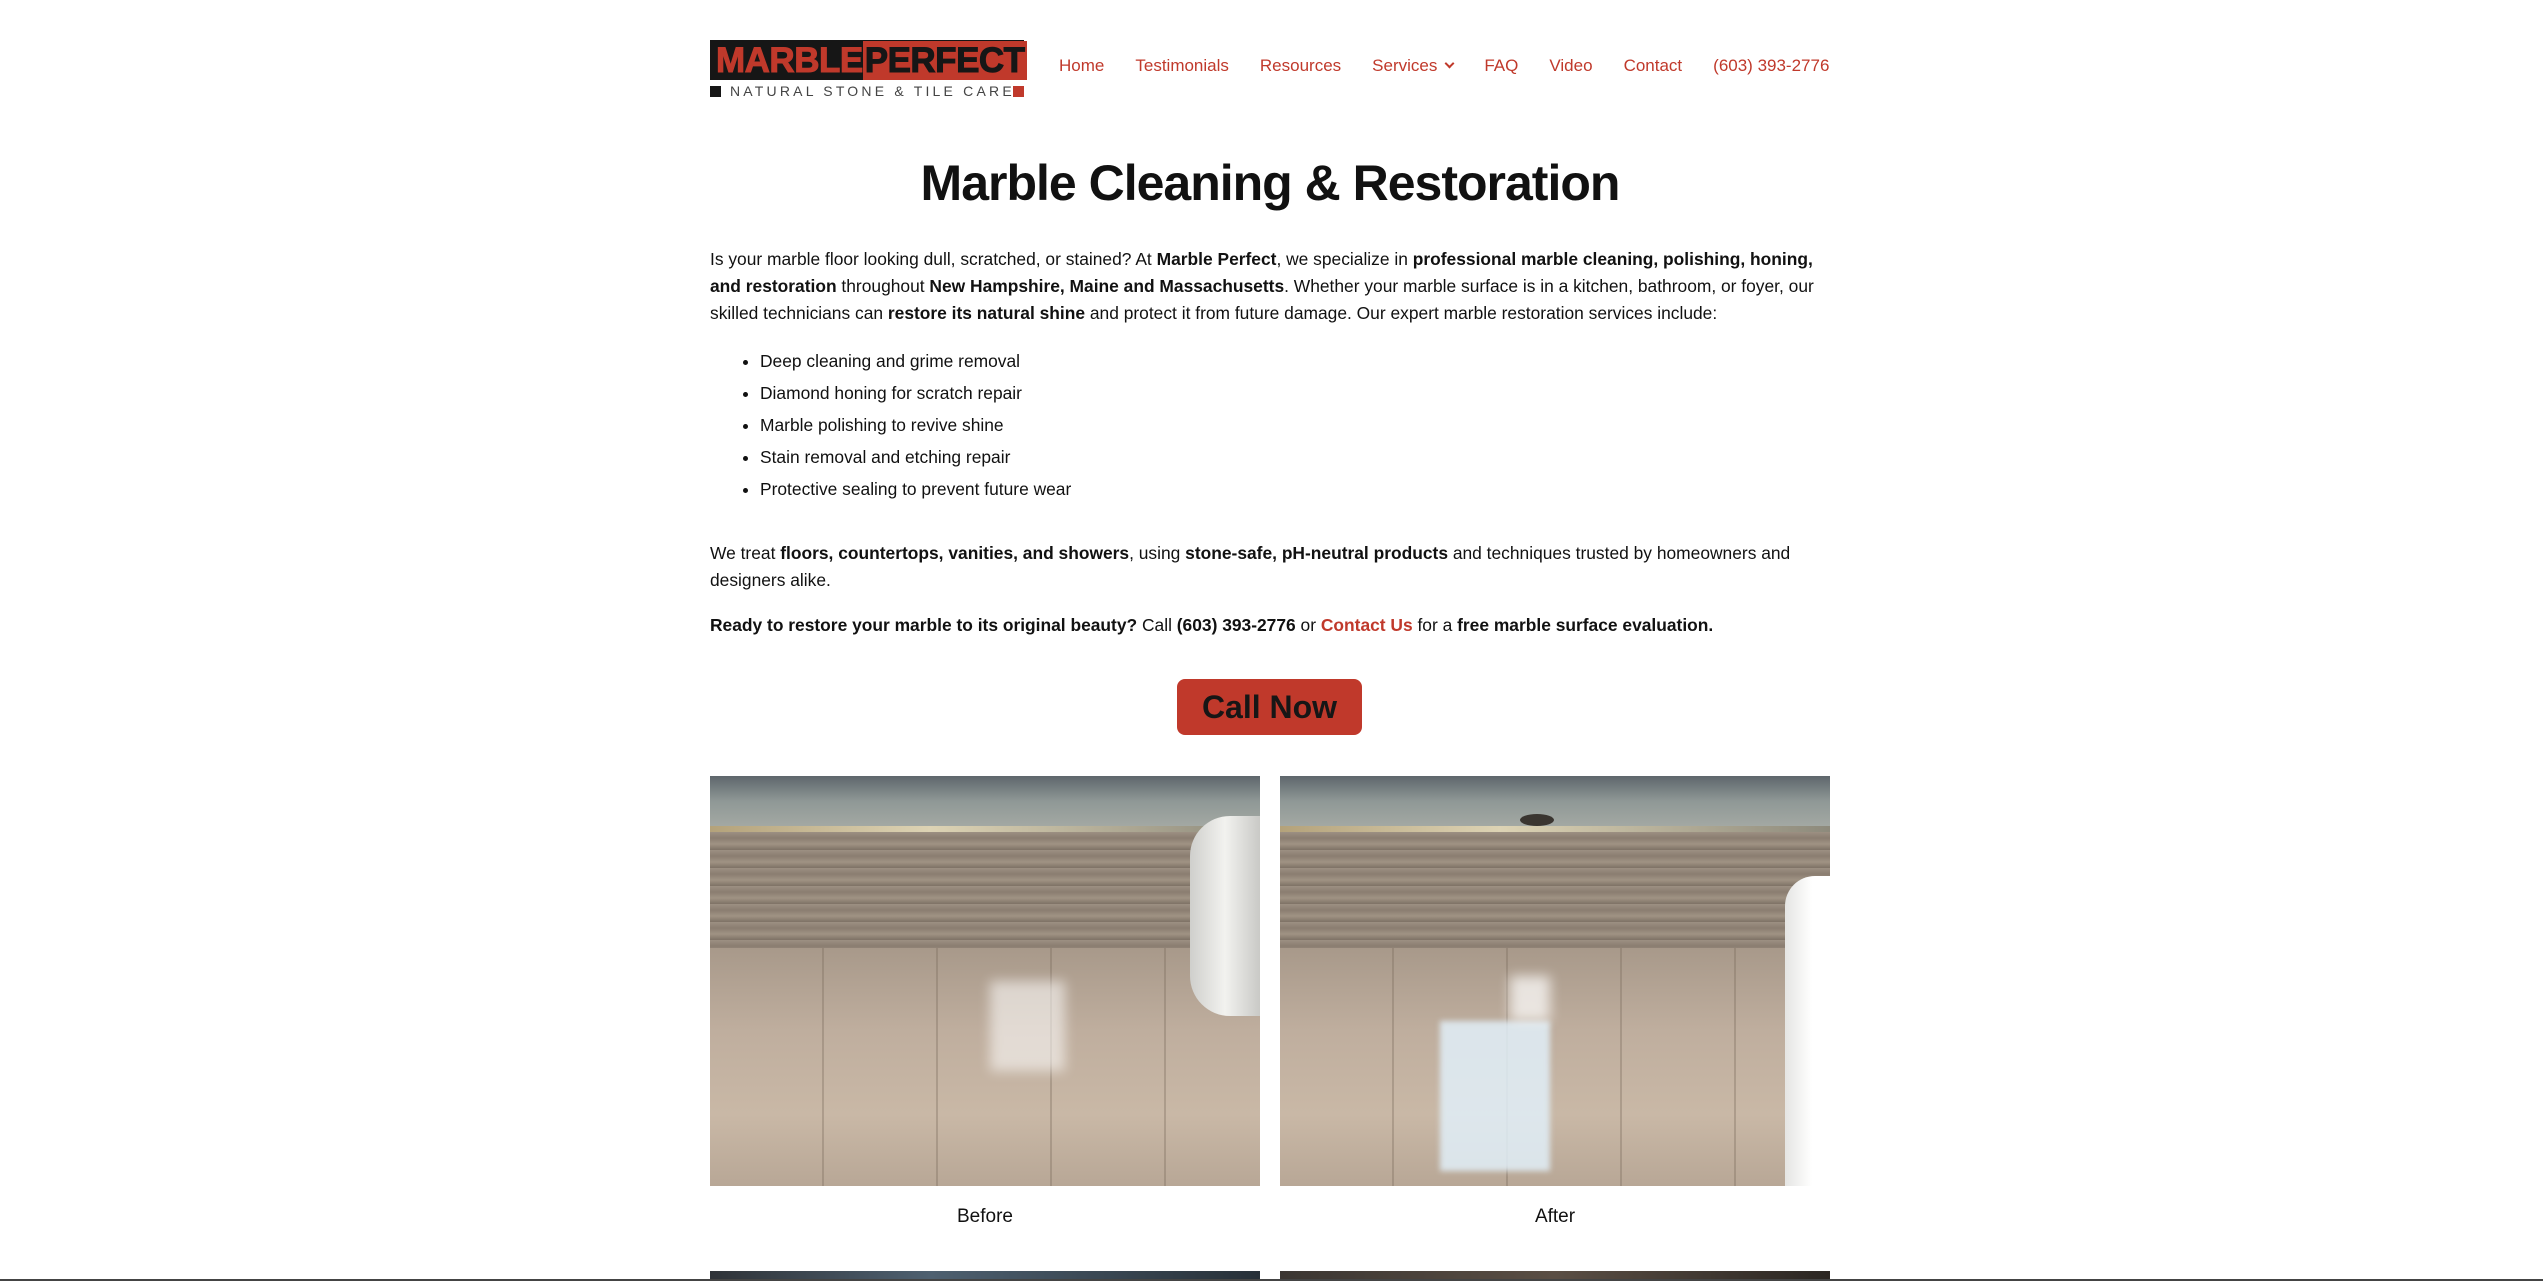 This screenshot has width=2543, height=1281. Describe the element at coordinates (867, 91) in the screenshot. I see `logo-tagline-row: NATURAL STONE & TILE CARE` at that location.